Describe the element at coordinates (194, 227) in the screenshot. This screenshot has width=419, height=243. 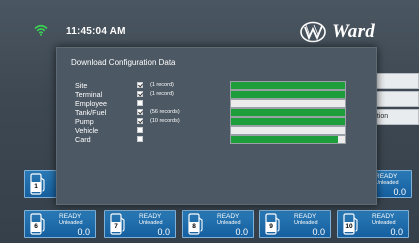
I see `pump-number: 8` at that location.